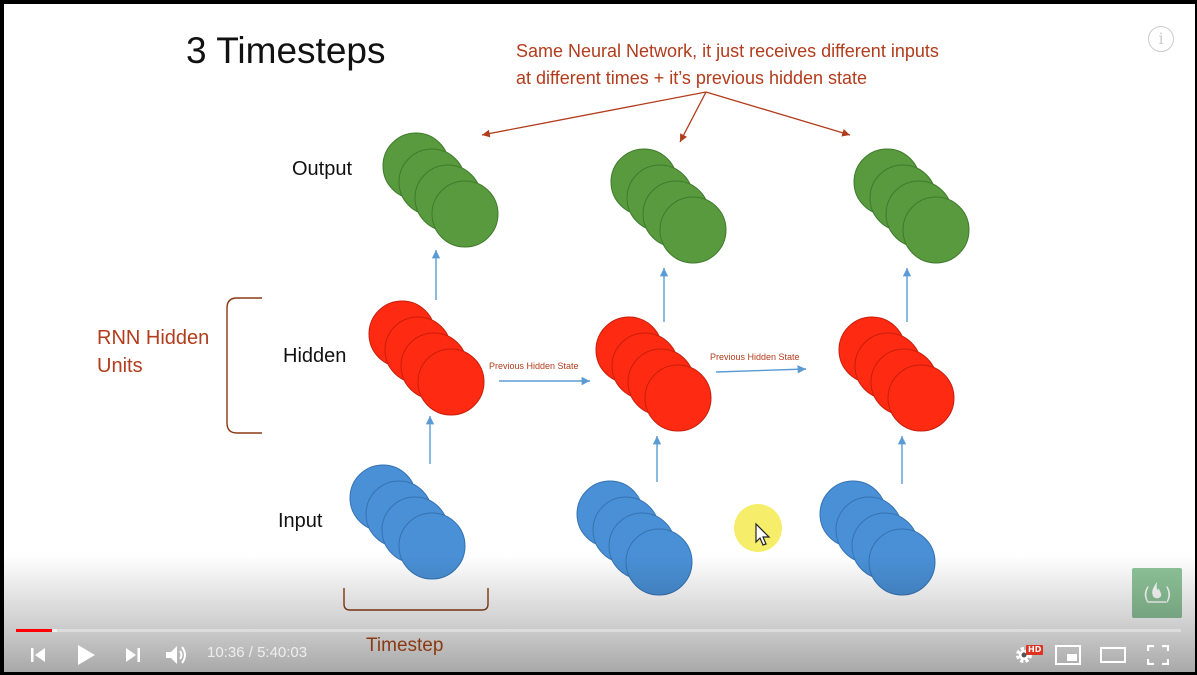 Image resolution: width=1197 pixels, height=675 pixels. I want to click on current-time: 10:36, so click(226, 652).